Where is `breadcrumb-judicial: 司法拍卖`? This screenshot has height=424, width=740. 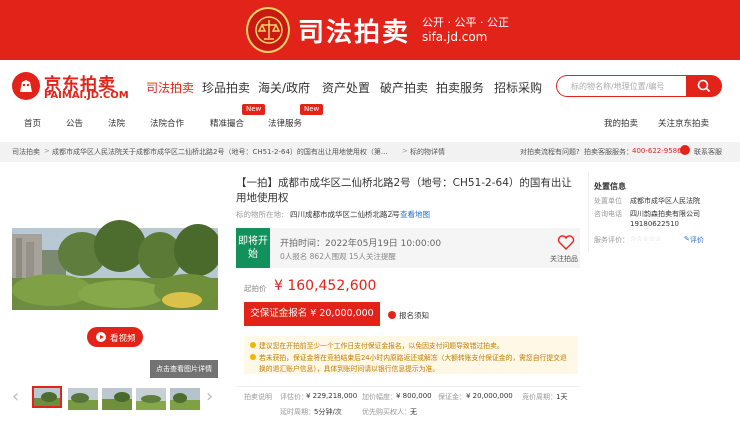 breadcrumb-judicial: 司法拍卖 is located at coordinates (26, 152).